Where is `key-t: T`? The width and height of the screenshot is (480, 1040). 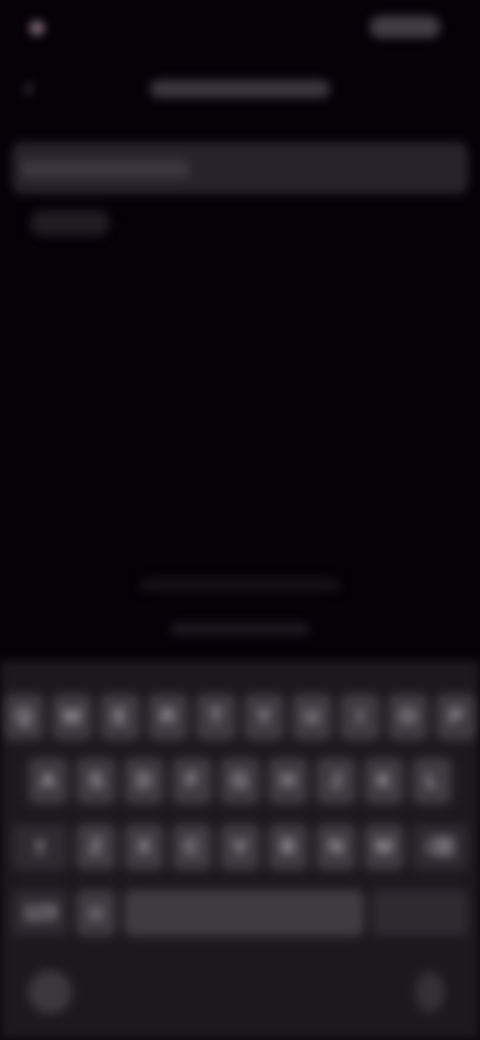 key-t: T is located at coordinates (216, 717).